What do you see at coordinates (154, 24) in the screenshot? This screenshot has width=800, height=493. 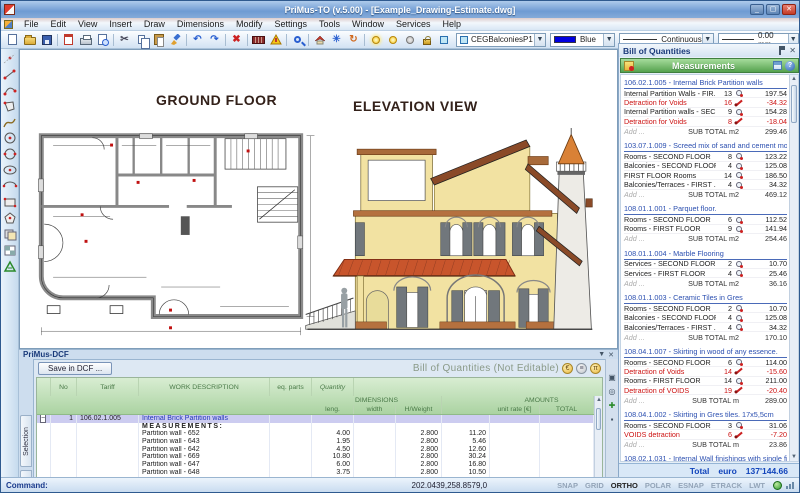 I see `menu-draw: Draw` at bounding box center [154, 24].